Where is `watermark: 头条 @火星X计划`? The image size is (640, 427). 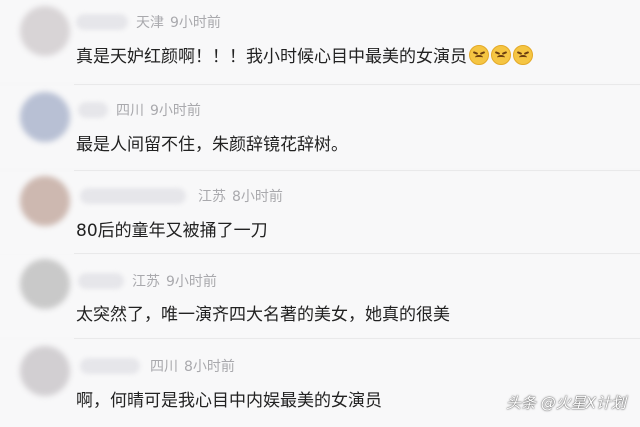
watermark: 头条 @火星X计划 is located at coordinates (565, 403).